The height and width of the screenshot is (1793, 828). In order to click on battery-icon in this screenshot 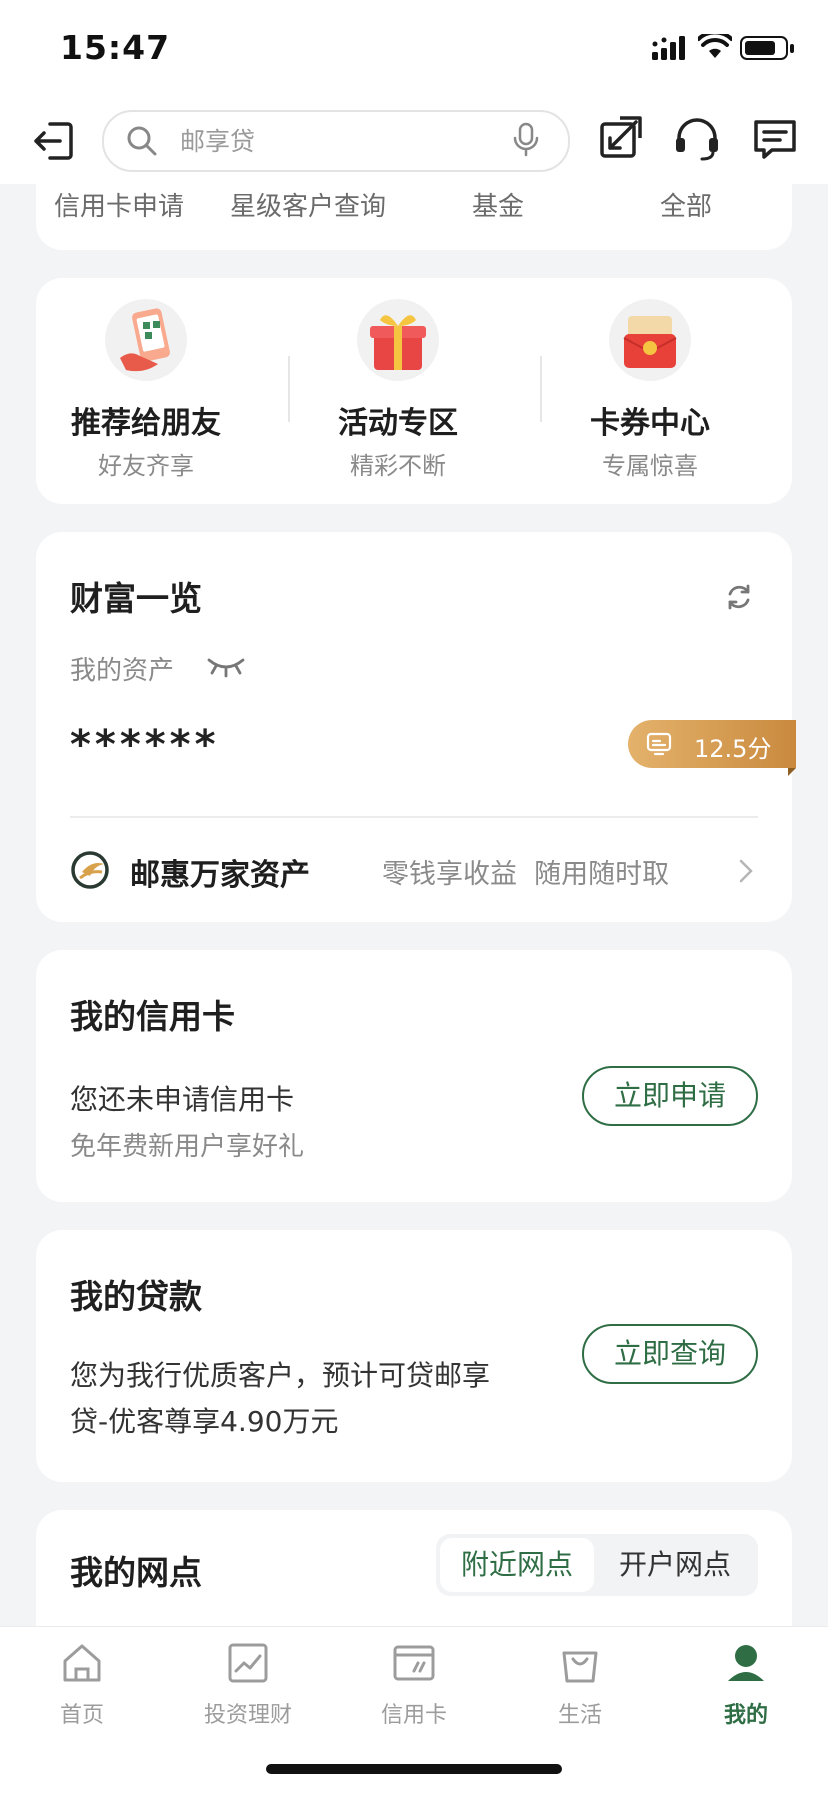, I will do `click(767, 48)`.